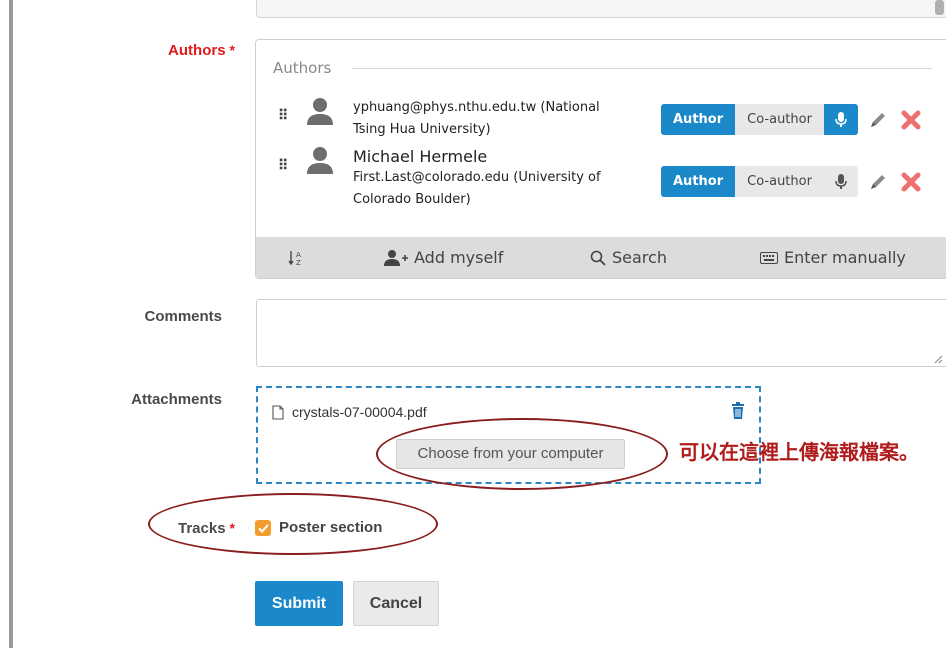 The width and height of the screenshot is (946, 648). Describe the element at coordinates (396, 603) in the screenshot. I see `cancel-button: Cancel` at that location.